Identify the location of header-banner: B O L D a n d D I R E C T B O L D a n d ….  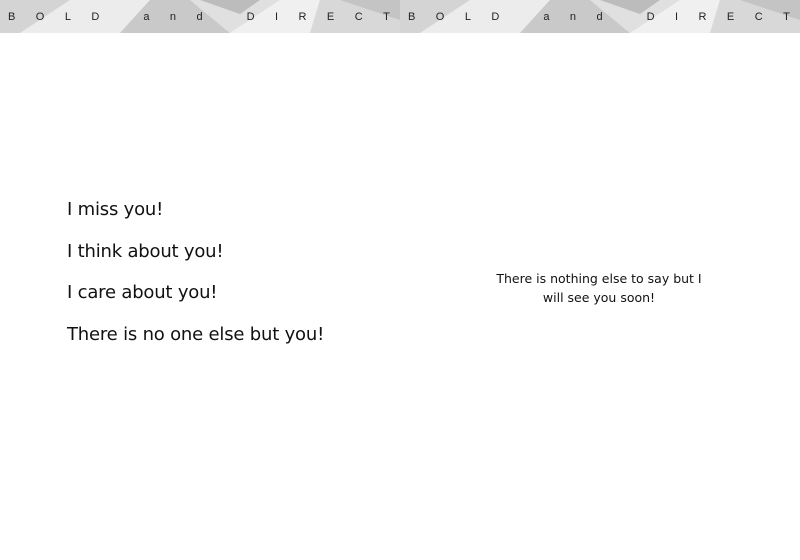
(400, 16).